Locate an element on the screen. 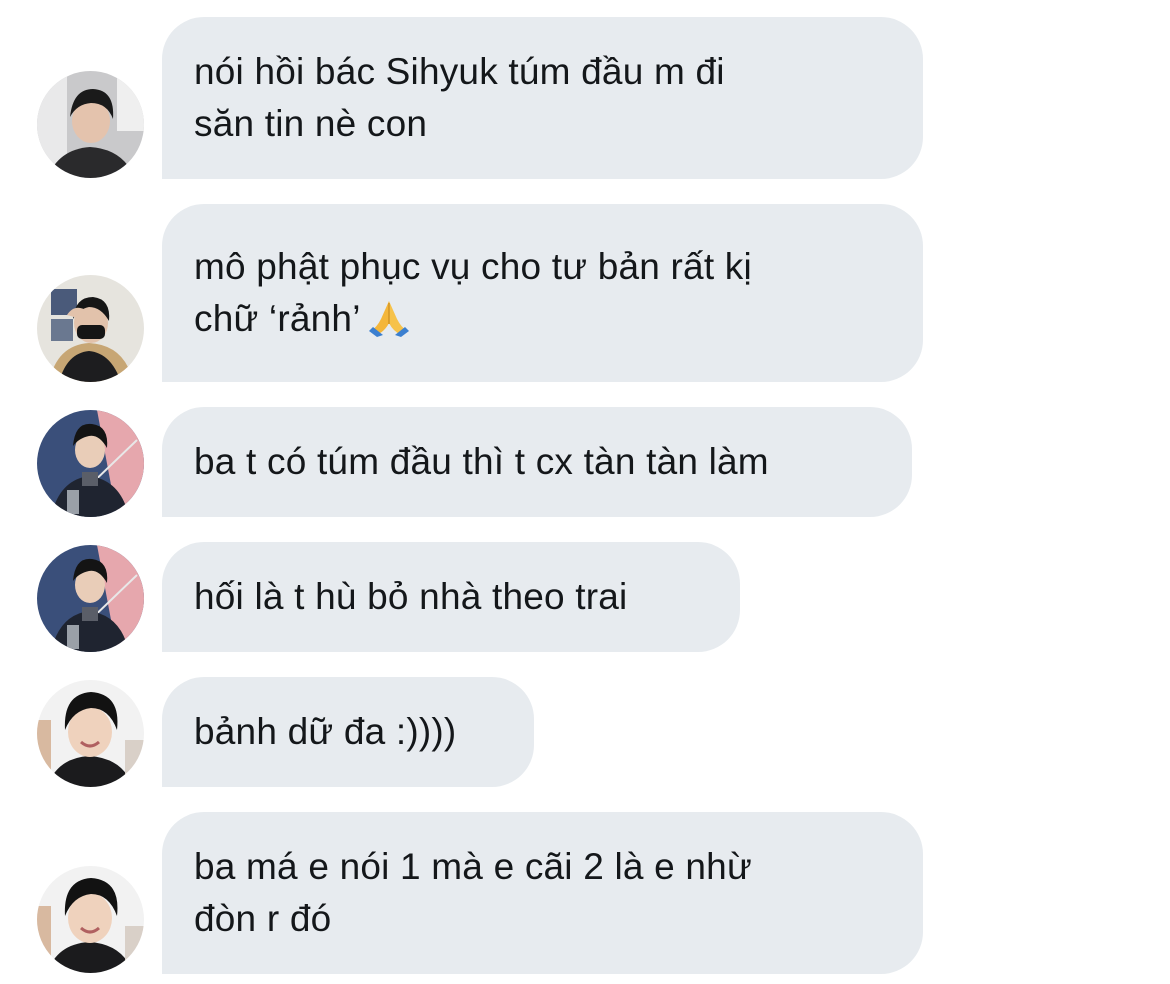 The width and height of the screenshot is (1170, 984). message-bubble: ba t có túm đầu thì t cx tàn tàn làm is located at coordinates (537, 462).